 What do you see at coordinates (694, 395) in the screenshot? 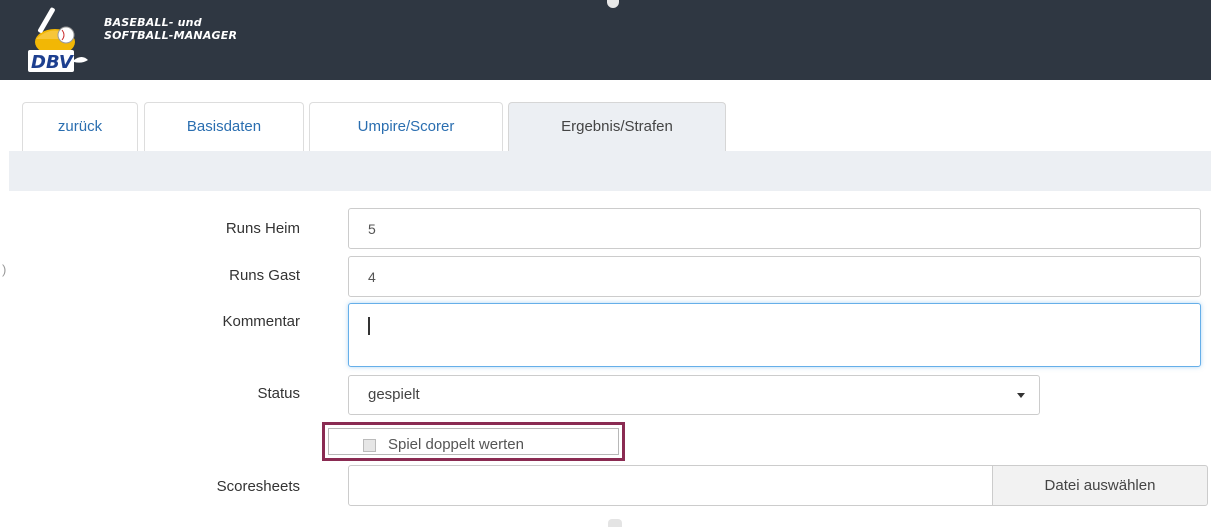
I see `status-select: gespielt` at bounding box center [694, 395].